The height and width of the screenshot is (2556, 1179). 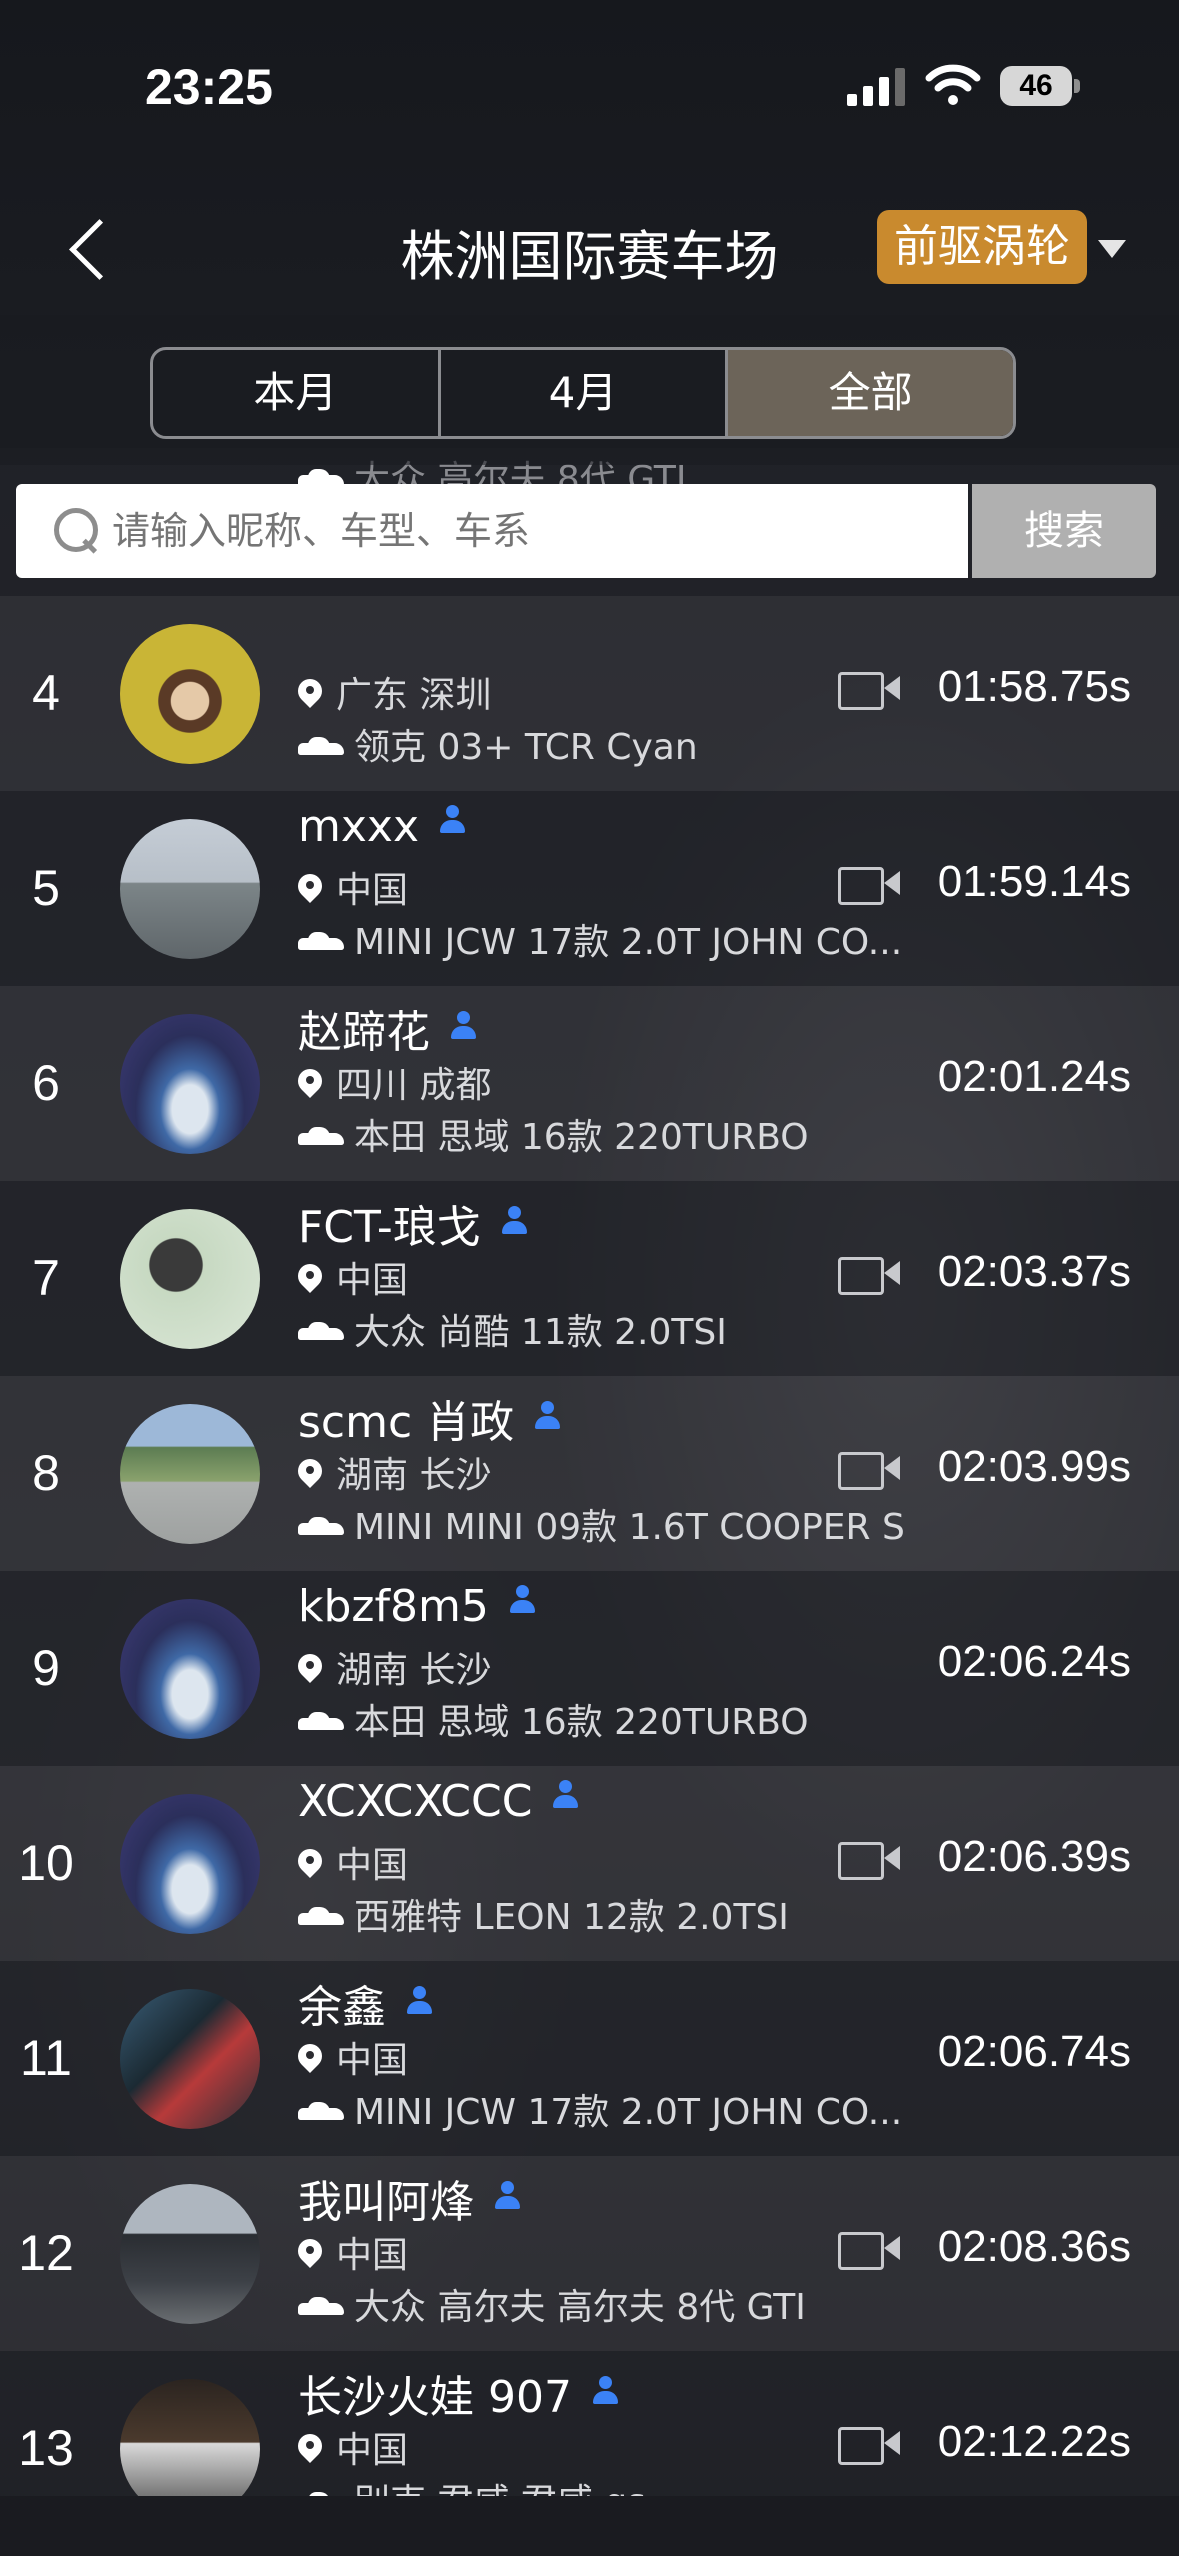 I want to click on user-name: 余鑫, so click(x=365, y=2003).